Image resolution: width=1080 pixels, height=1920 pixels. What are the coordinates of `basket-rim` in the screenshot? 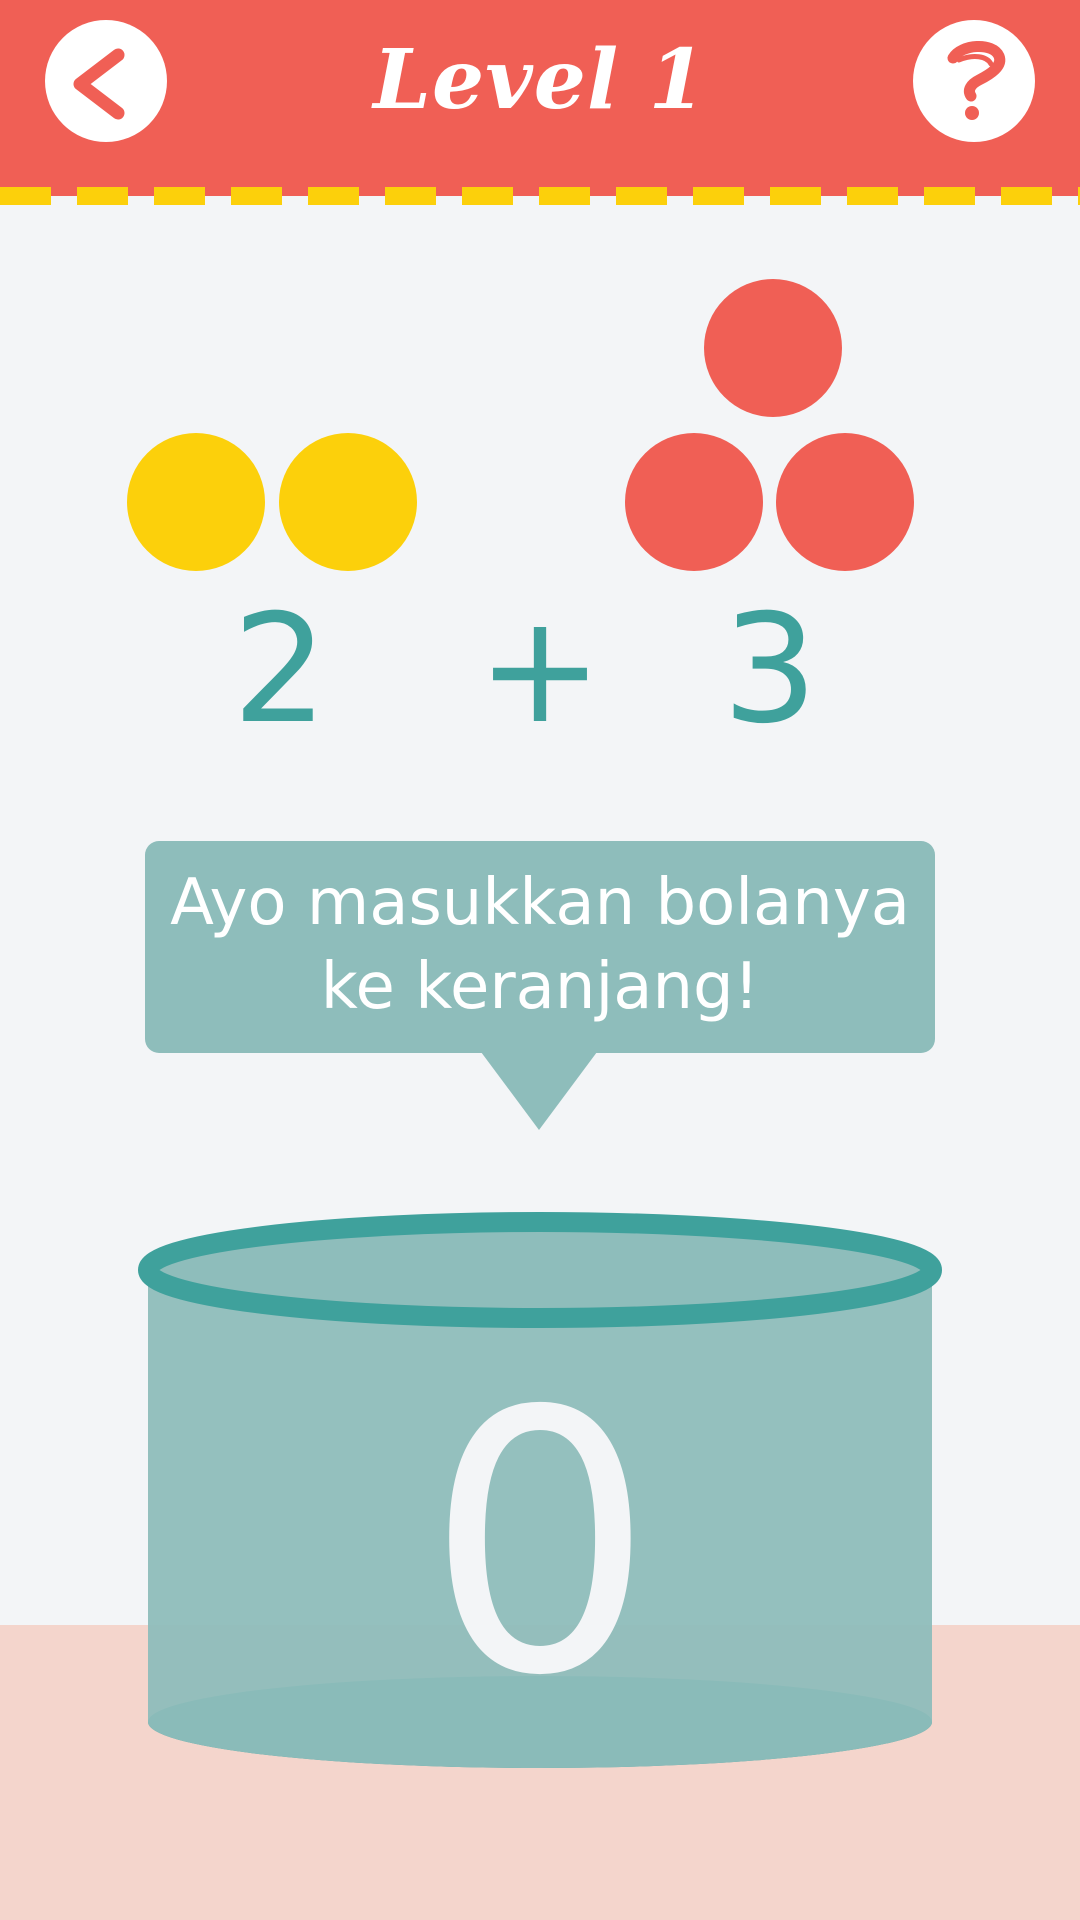 It's located at (540, 1270).